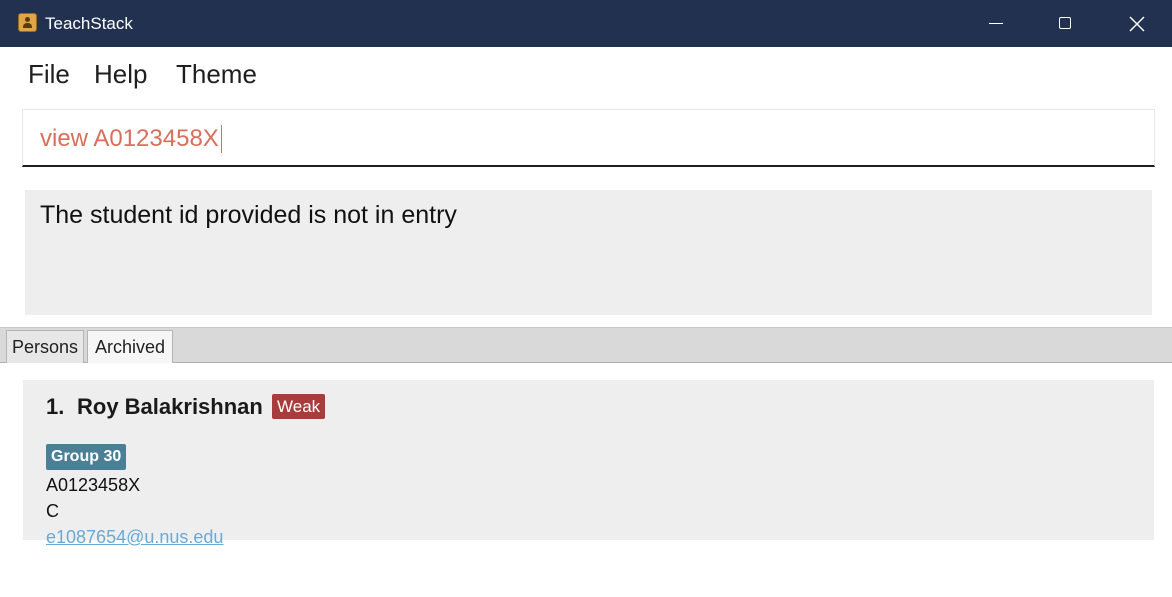 Image resolution: width=1172 pixels, height=597 pixels. Describe the element at coordinates (52, 511) in the screenshot. I see `student-grade: C` at that location.